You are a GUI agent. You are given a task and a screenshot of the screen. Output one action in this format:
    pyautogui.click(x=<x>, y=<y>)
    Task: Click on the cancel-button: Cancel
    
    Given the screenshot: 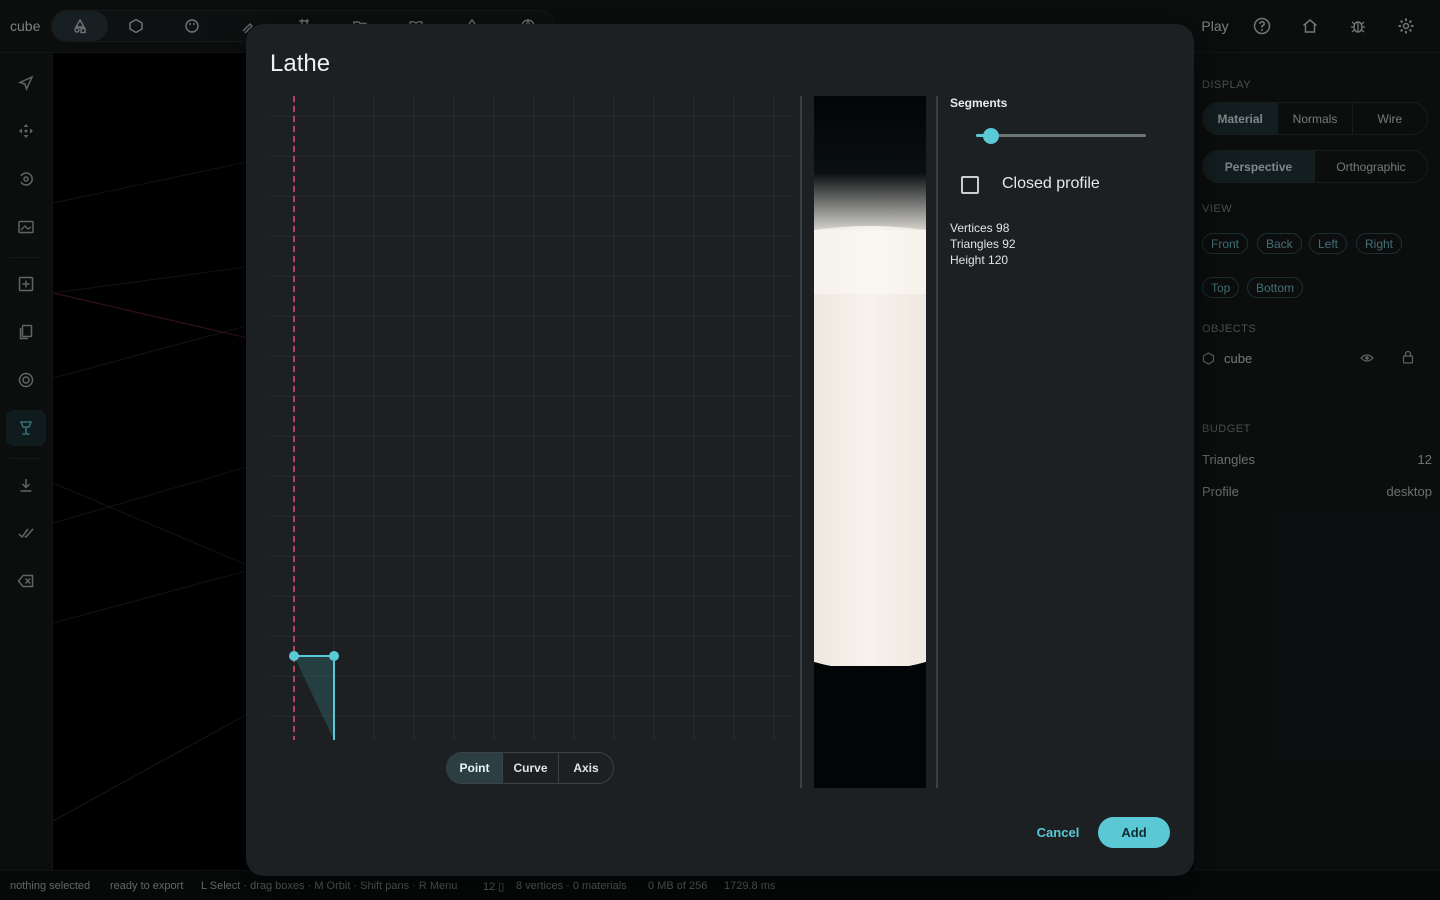 What is the action you would take?
    pyautogui.click(x=1058, y=832)
    